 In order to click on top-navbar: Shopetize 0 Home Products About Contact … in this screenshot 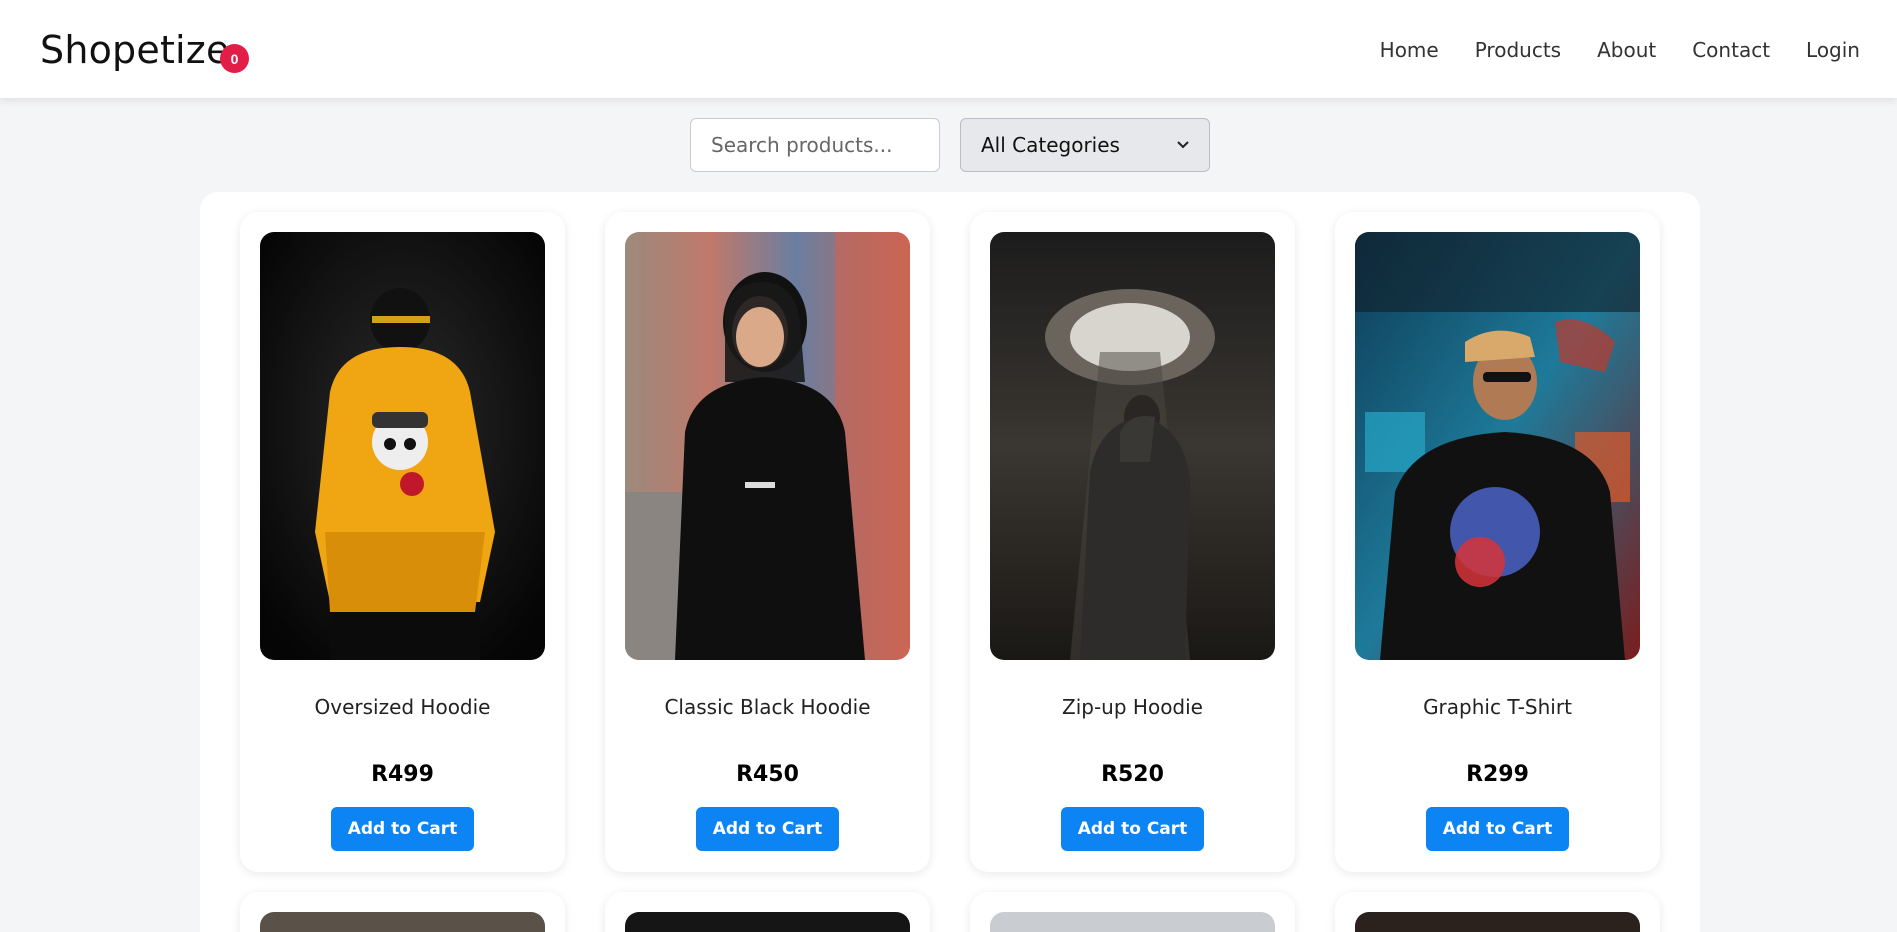, I will do `click(948, 49)`.